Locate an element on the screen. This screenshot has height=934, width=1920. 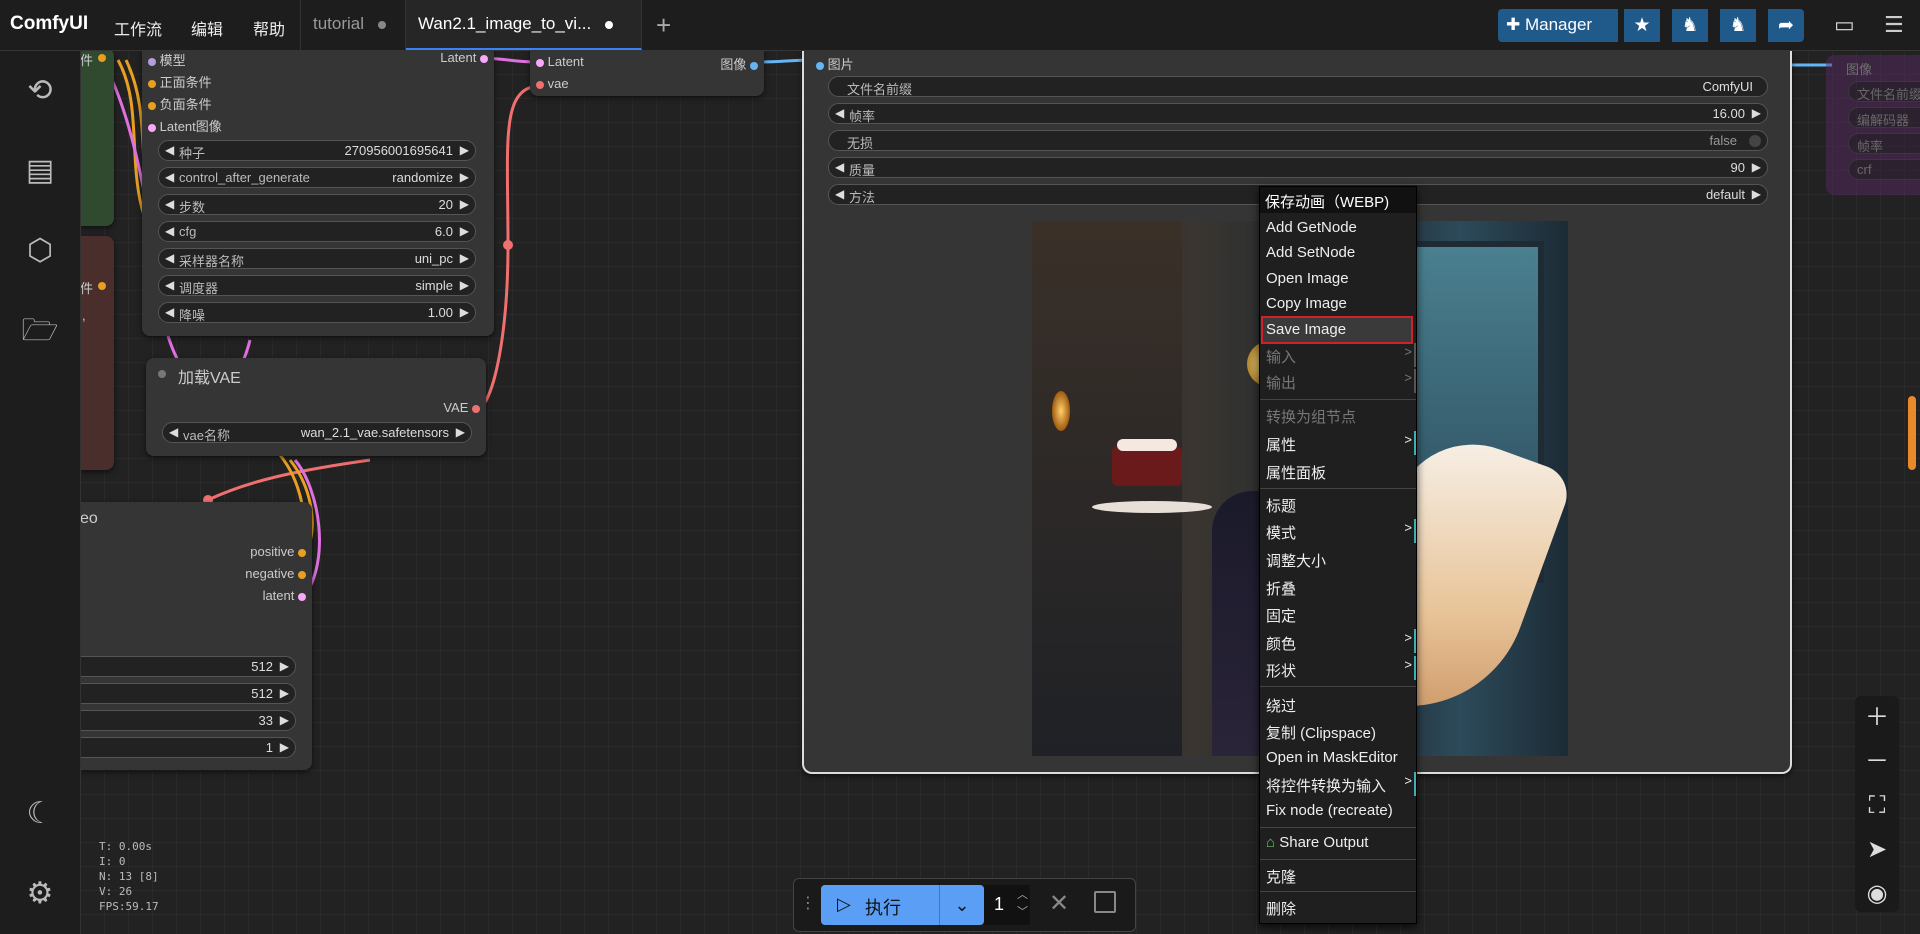
play-icon: ▷ is located at coordinates (844, 904).